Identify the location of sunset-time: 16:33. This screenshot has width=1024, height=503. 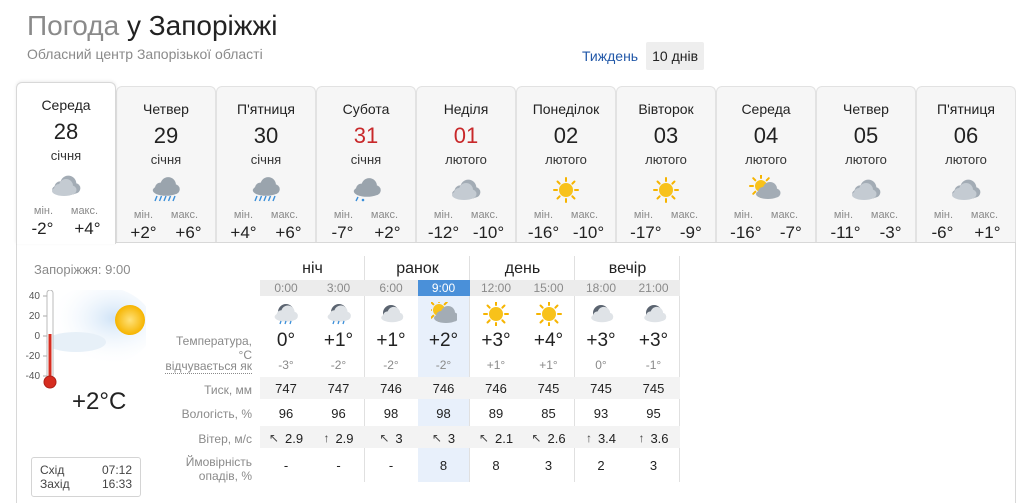
(116, 484).